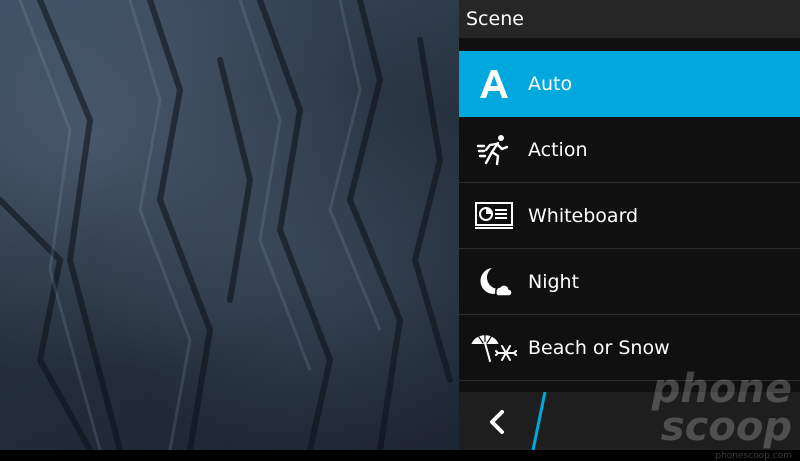 This screenshot has height=461, width=800. What do you see at coordinates (493, 282) in the screenshot?
I see `moon-cloud-icon` at bounding box center [493, 282].